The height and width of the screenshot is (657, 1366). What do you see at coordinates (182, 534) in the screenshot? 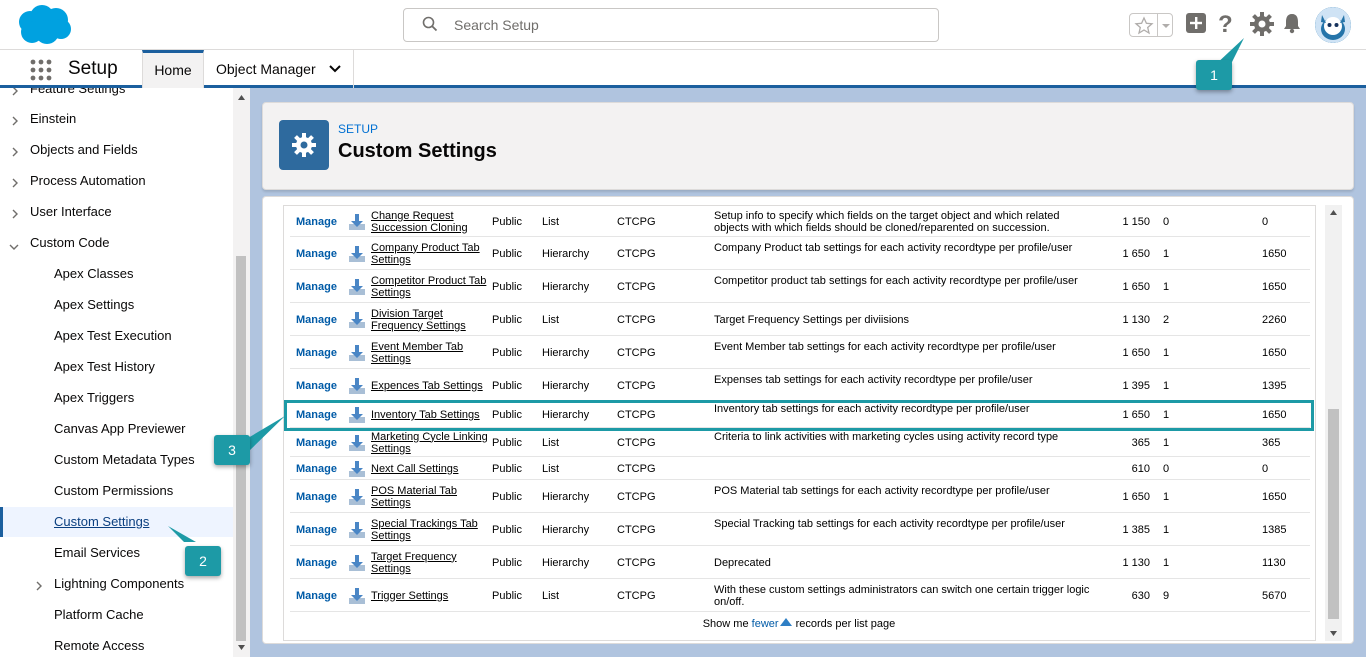
I see `badge-2-pointer` at bounding box center [182, 534].